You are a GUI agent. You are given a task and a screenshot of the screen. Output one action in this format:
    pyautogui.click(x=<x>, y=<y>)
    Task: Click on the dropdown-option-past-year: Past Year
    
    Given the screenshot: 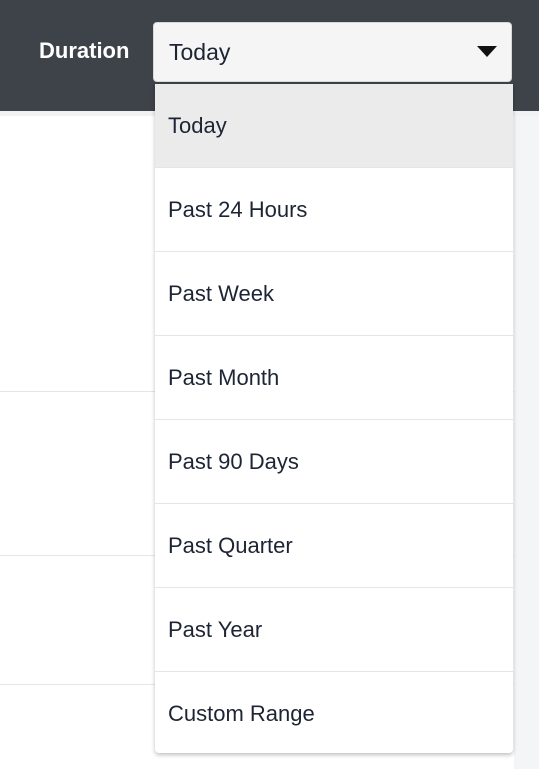 What is the action you would take?
    pyautogui.click(x=334, y=630)
    